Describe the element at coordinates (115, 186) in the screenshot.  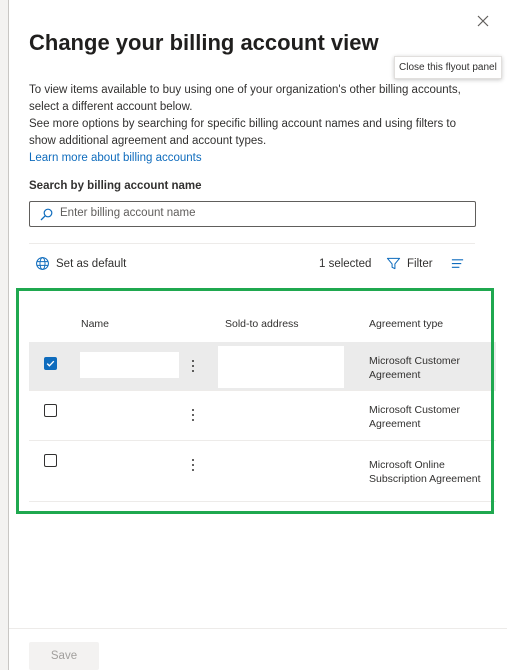
I see `search-label: Search by billing account name` at that location.